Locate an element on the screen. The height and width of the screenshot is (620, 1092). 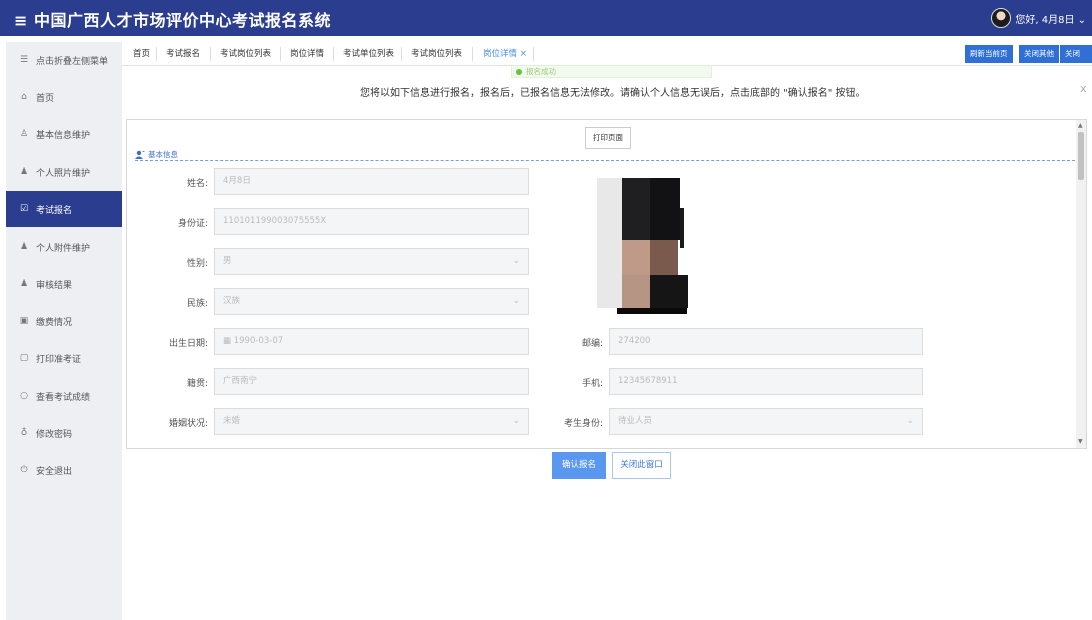
section-divider is located at coordinates (605, 160).